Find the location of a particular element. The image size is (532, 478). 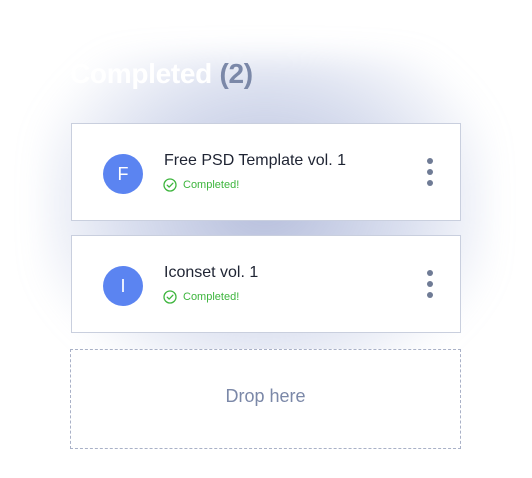

column-count: (2) is located at coordinates (236, 73).